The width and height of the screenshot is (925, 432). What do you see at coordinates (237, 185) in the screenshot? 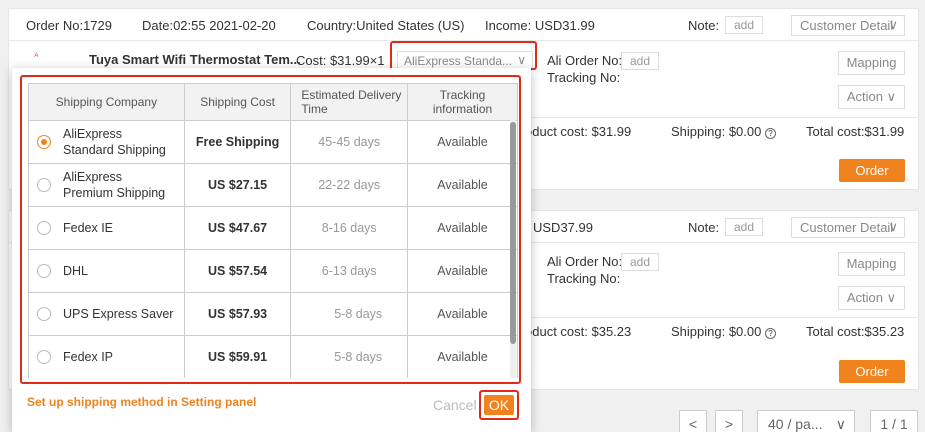
I see `shipping-cost-cell: US $27.15` at bounding box center [237, 185].